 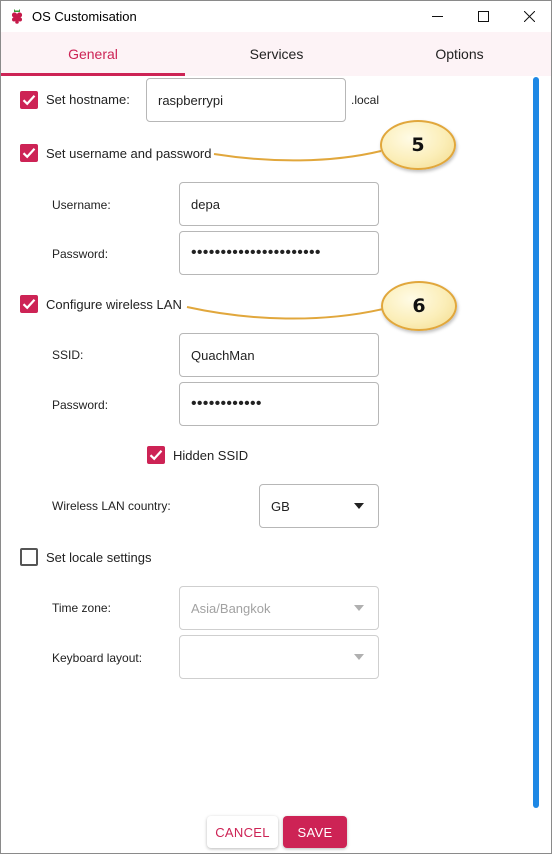 What do you see at coordinates (285, 235) in the screenshot?
I see `annotation-leader-lines` at bounding box center [285, 235].